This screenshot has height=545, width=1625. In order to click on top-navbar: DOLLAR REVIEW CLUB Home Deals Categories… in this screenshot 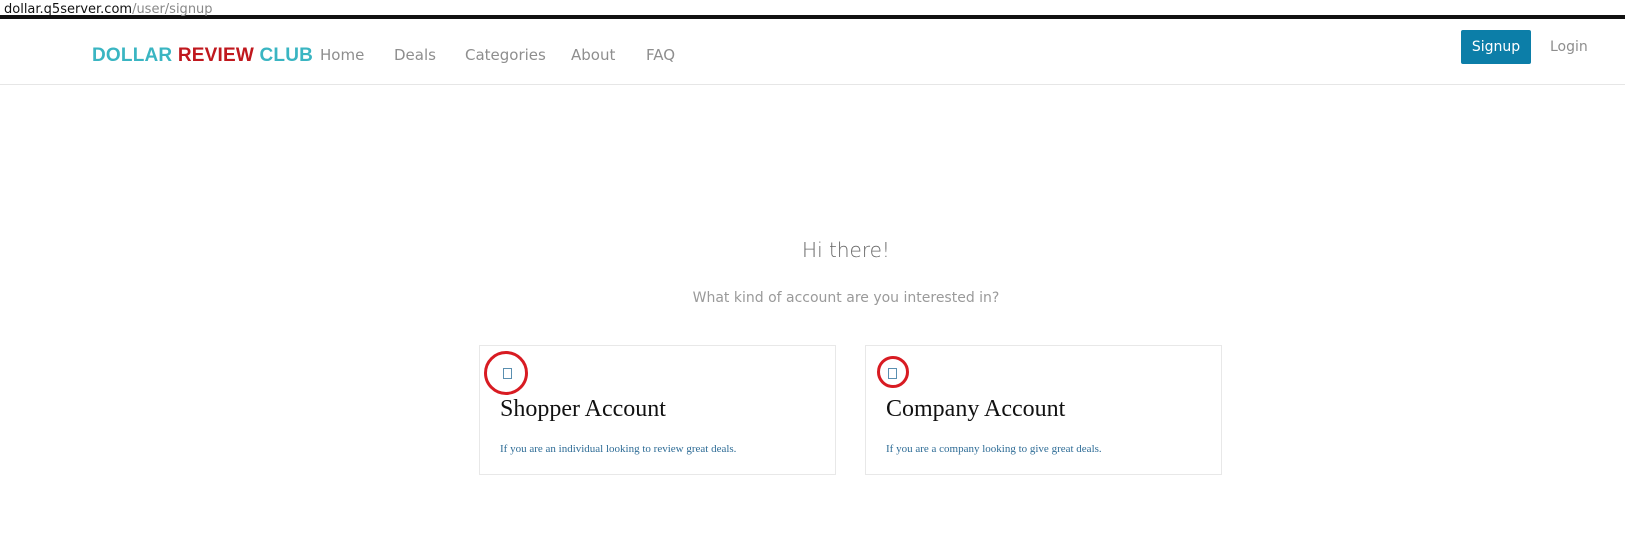, I will do `click(812, 54)`.